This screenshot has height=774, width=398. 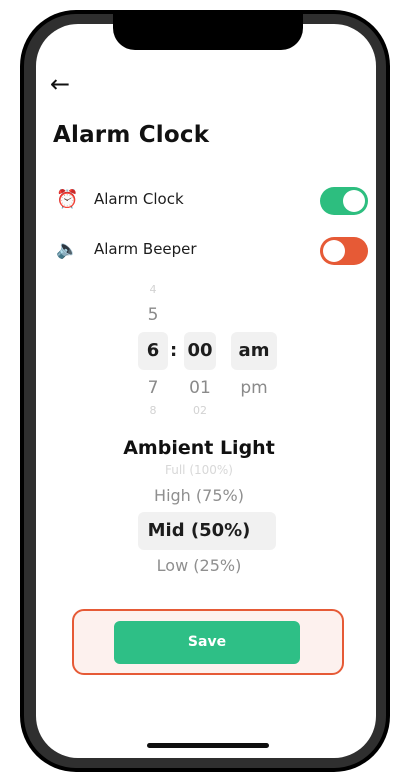 I want to click on hour-option-faint-below: 8, so click(x=153, y=410).